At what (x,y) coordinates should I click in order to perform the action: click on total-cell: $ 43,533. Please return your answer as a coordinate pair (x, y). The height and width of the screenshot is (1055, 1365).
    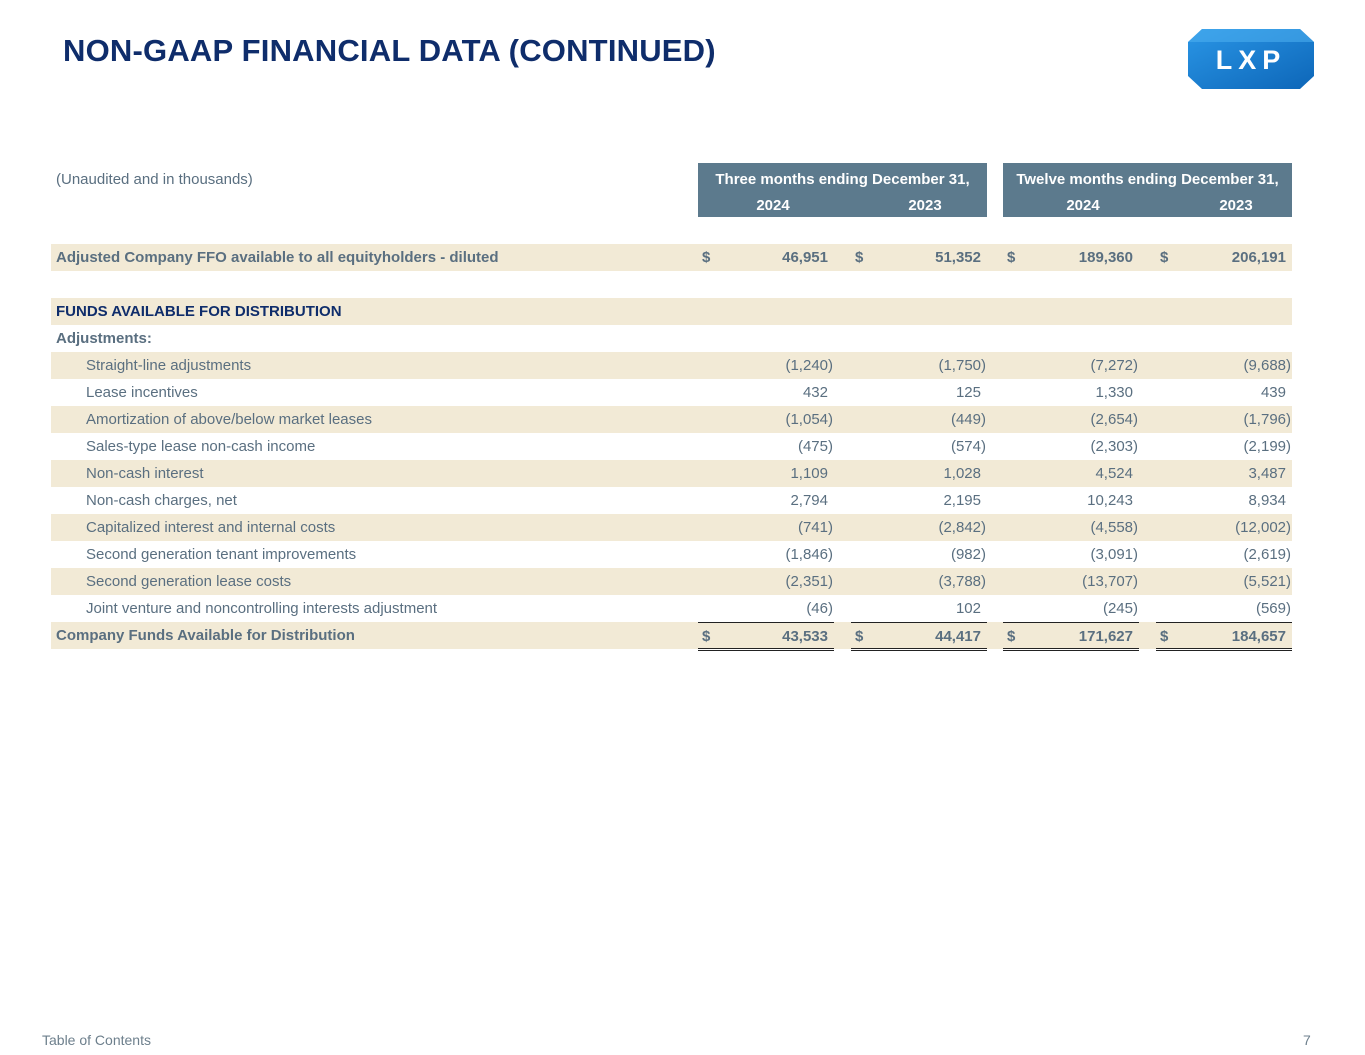
    Looking at the image, I should click on (766, 636).